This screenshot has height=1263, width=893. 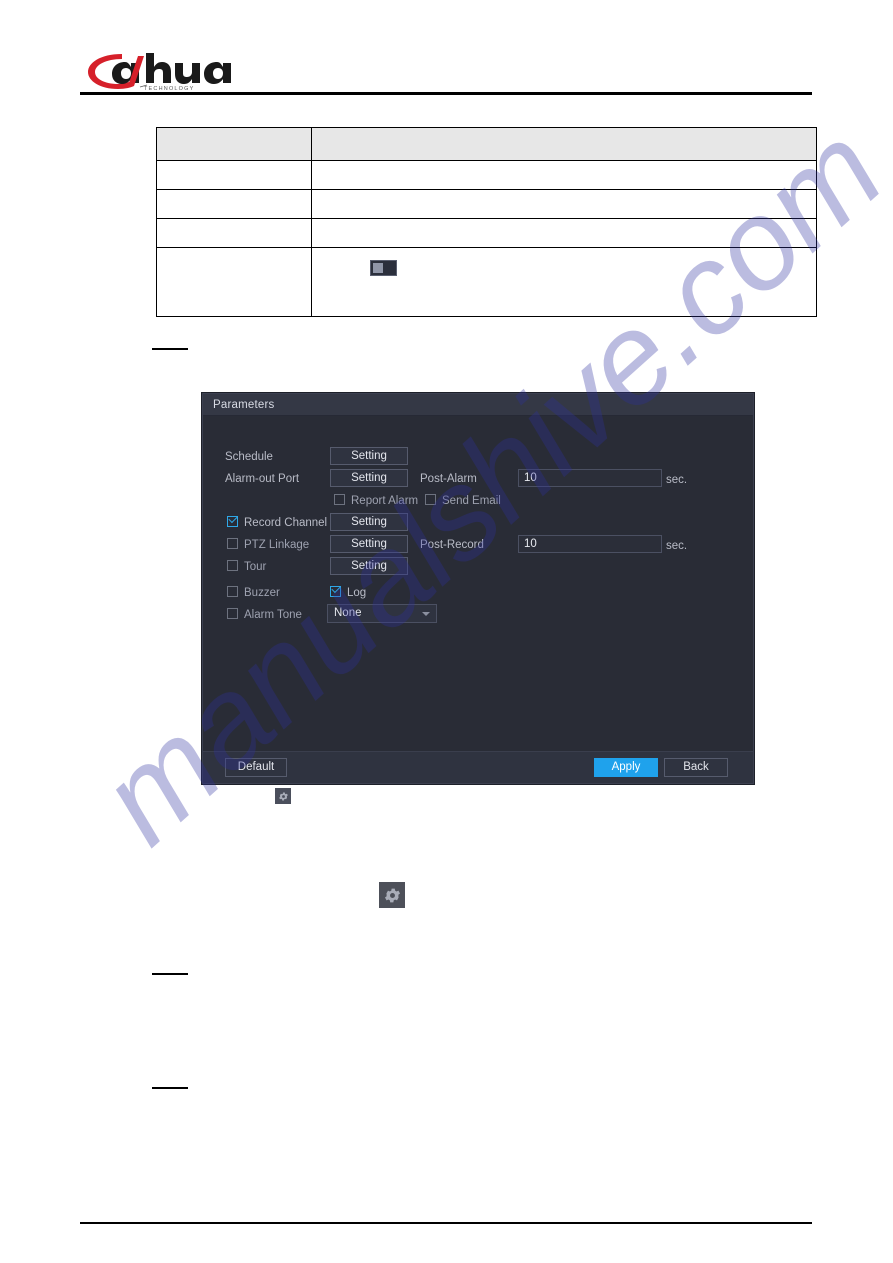 I want to click on default-button: Default, so click(x=256, y=767).